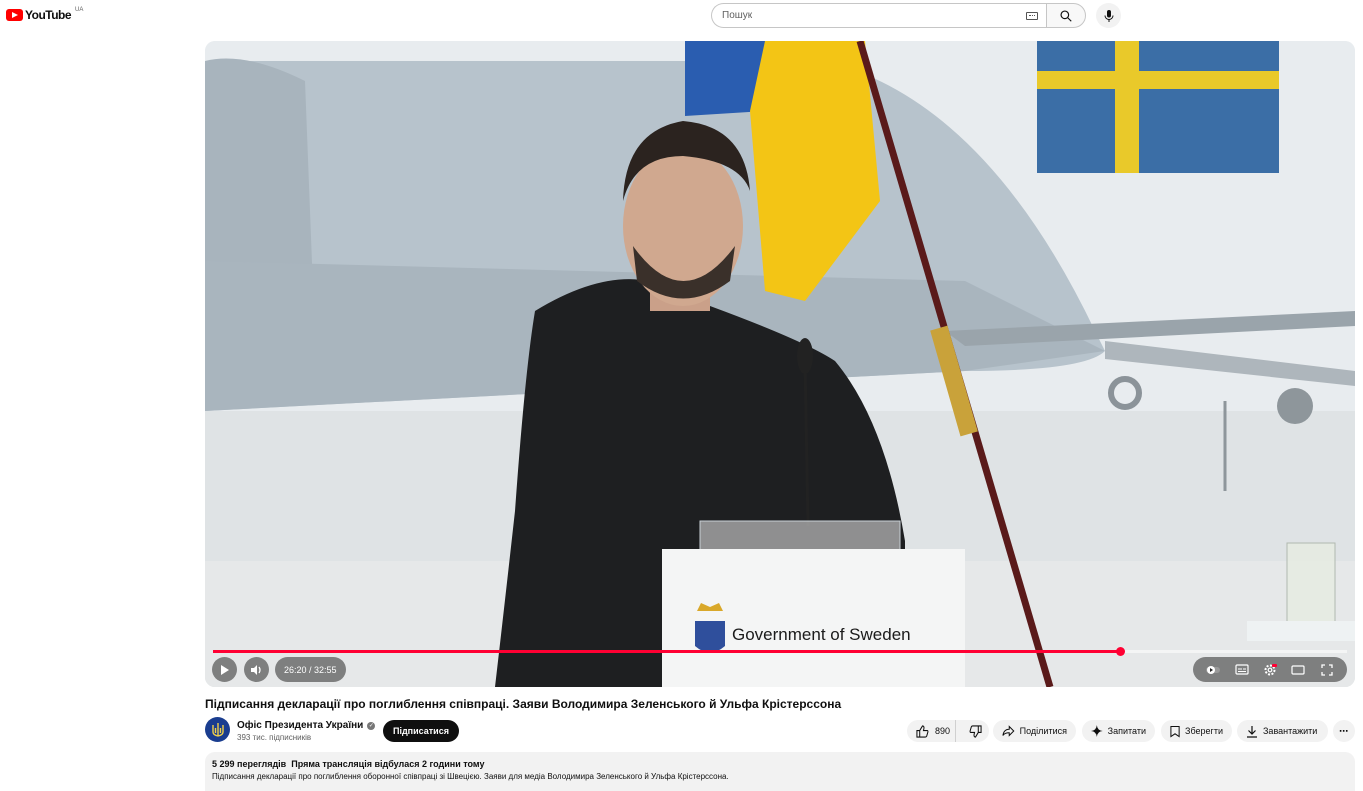  Describe the element at coordinates (943, 731) in the screenshot. I see `like-count: 890` at that location.